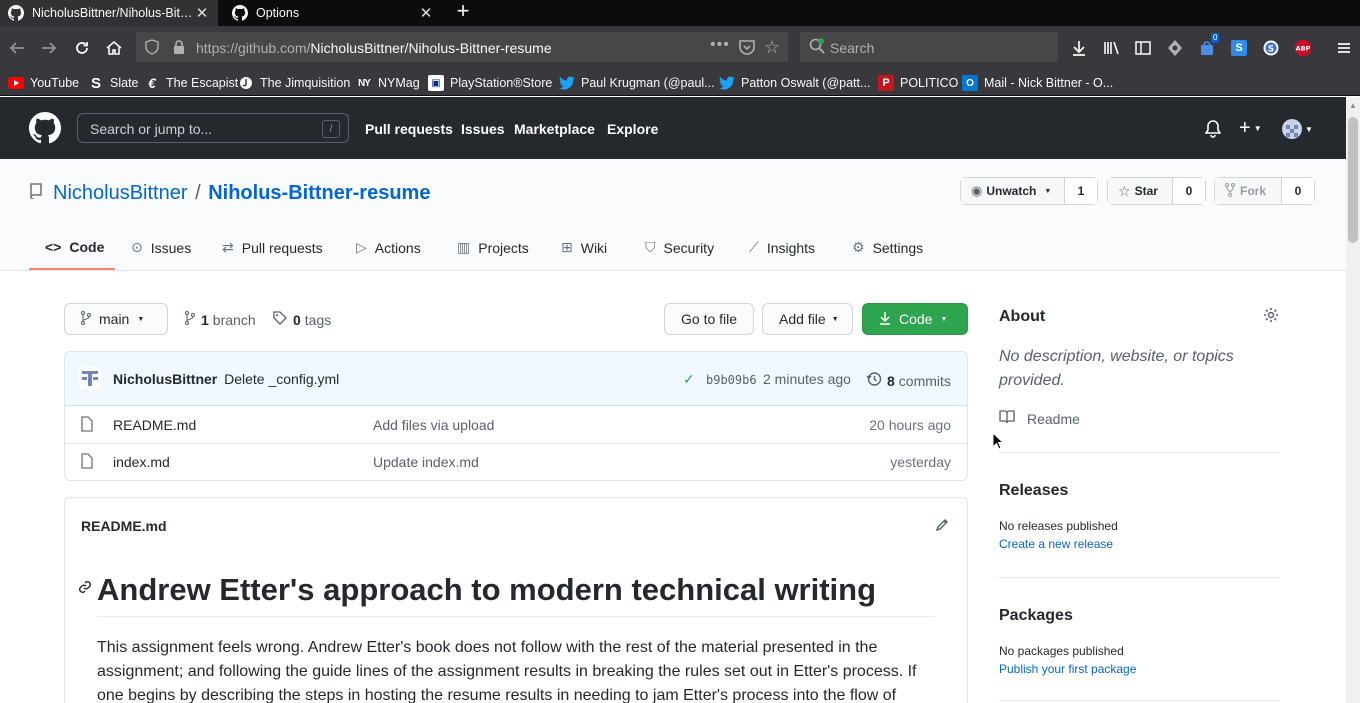 This screenshot has height=703, width=1360. Describe the element at coordinates (918, 83) in the screenshot. I see `bookmark-politico: P POLITICO` at that location.